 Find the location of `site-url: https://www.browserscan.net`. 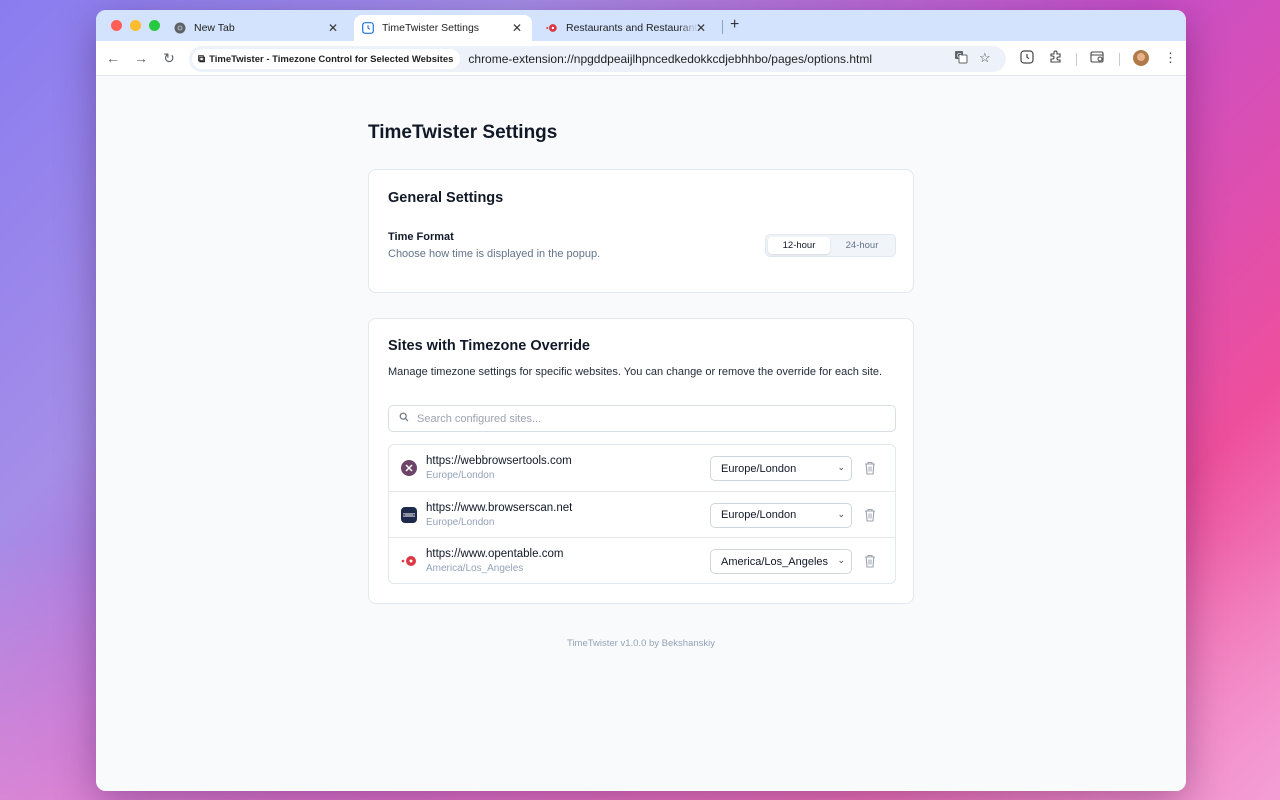

site-url: https://www.browserscan.net is located at coordinates (499, 507).